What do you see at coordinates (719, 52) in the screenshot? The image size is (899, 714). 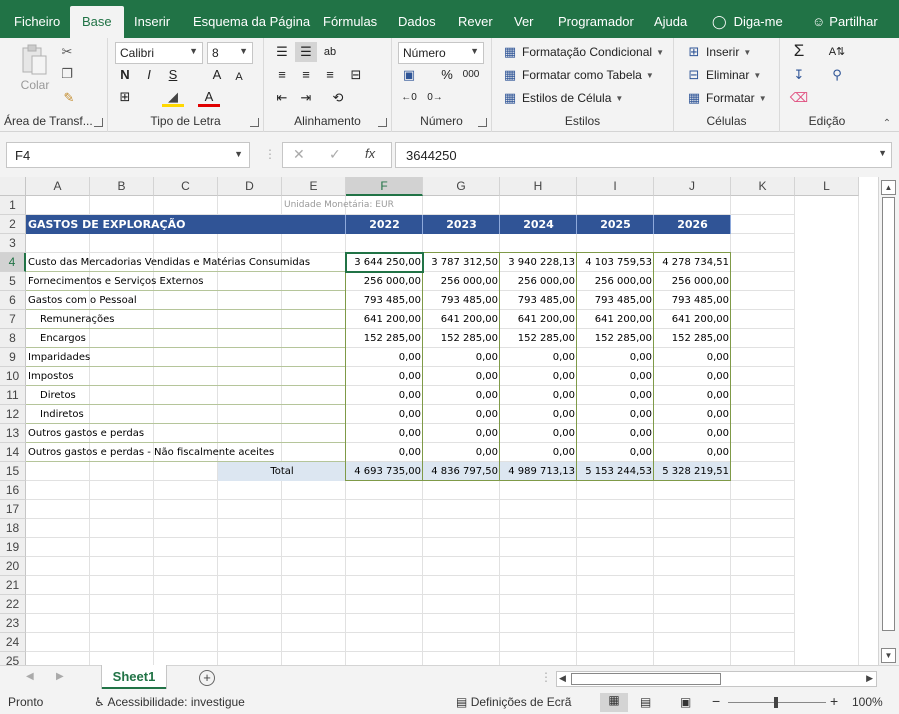 I see `insert-cells-button: ⊞ Inserir ▼` at bounding box center [719, 52].